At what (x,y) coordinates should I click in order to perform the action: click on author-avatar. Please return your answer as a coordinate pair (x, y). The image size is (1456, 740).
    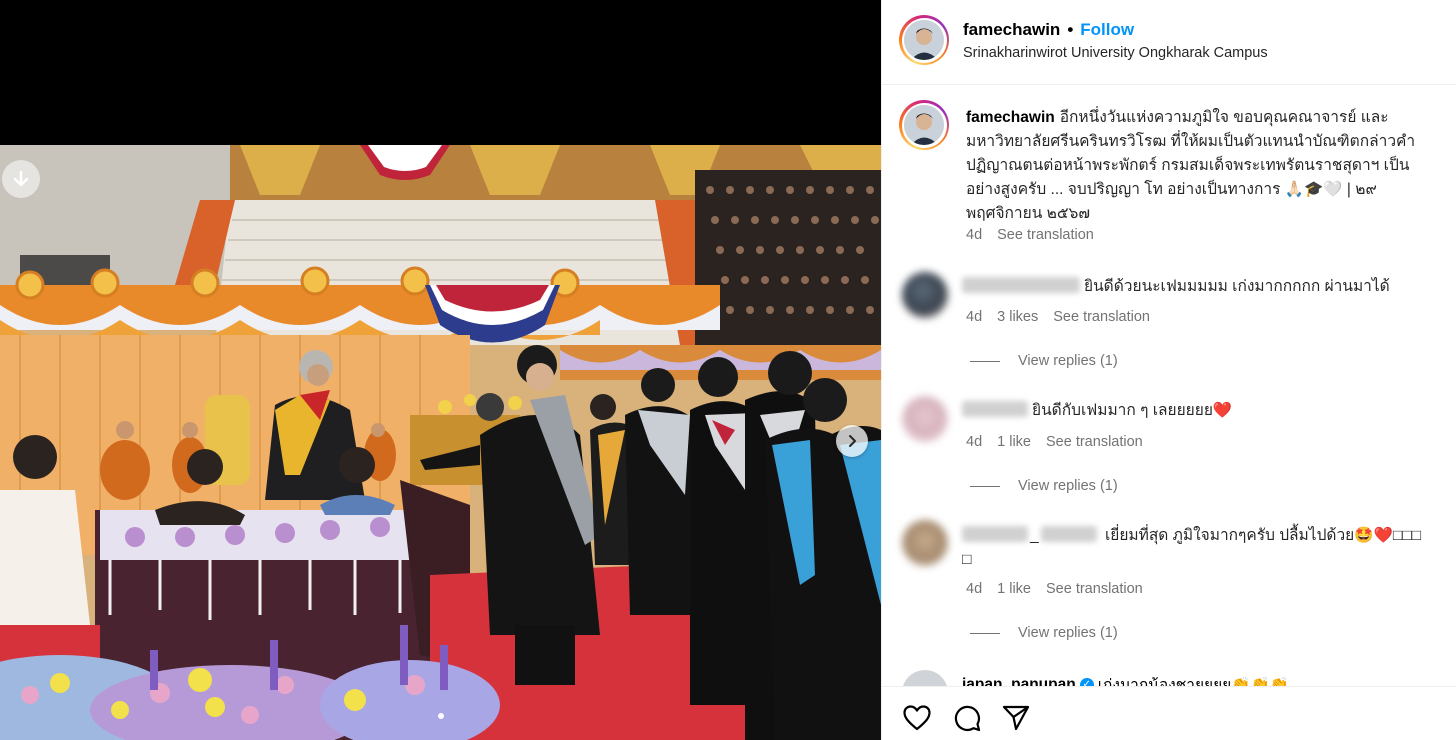
    Looking at the image, I should click on (924, 40).